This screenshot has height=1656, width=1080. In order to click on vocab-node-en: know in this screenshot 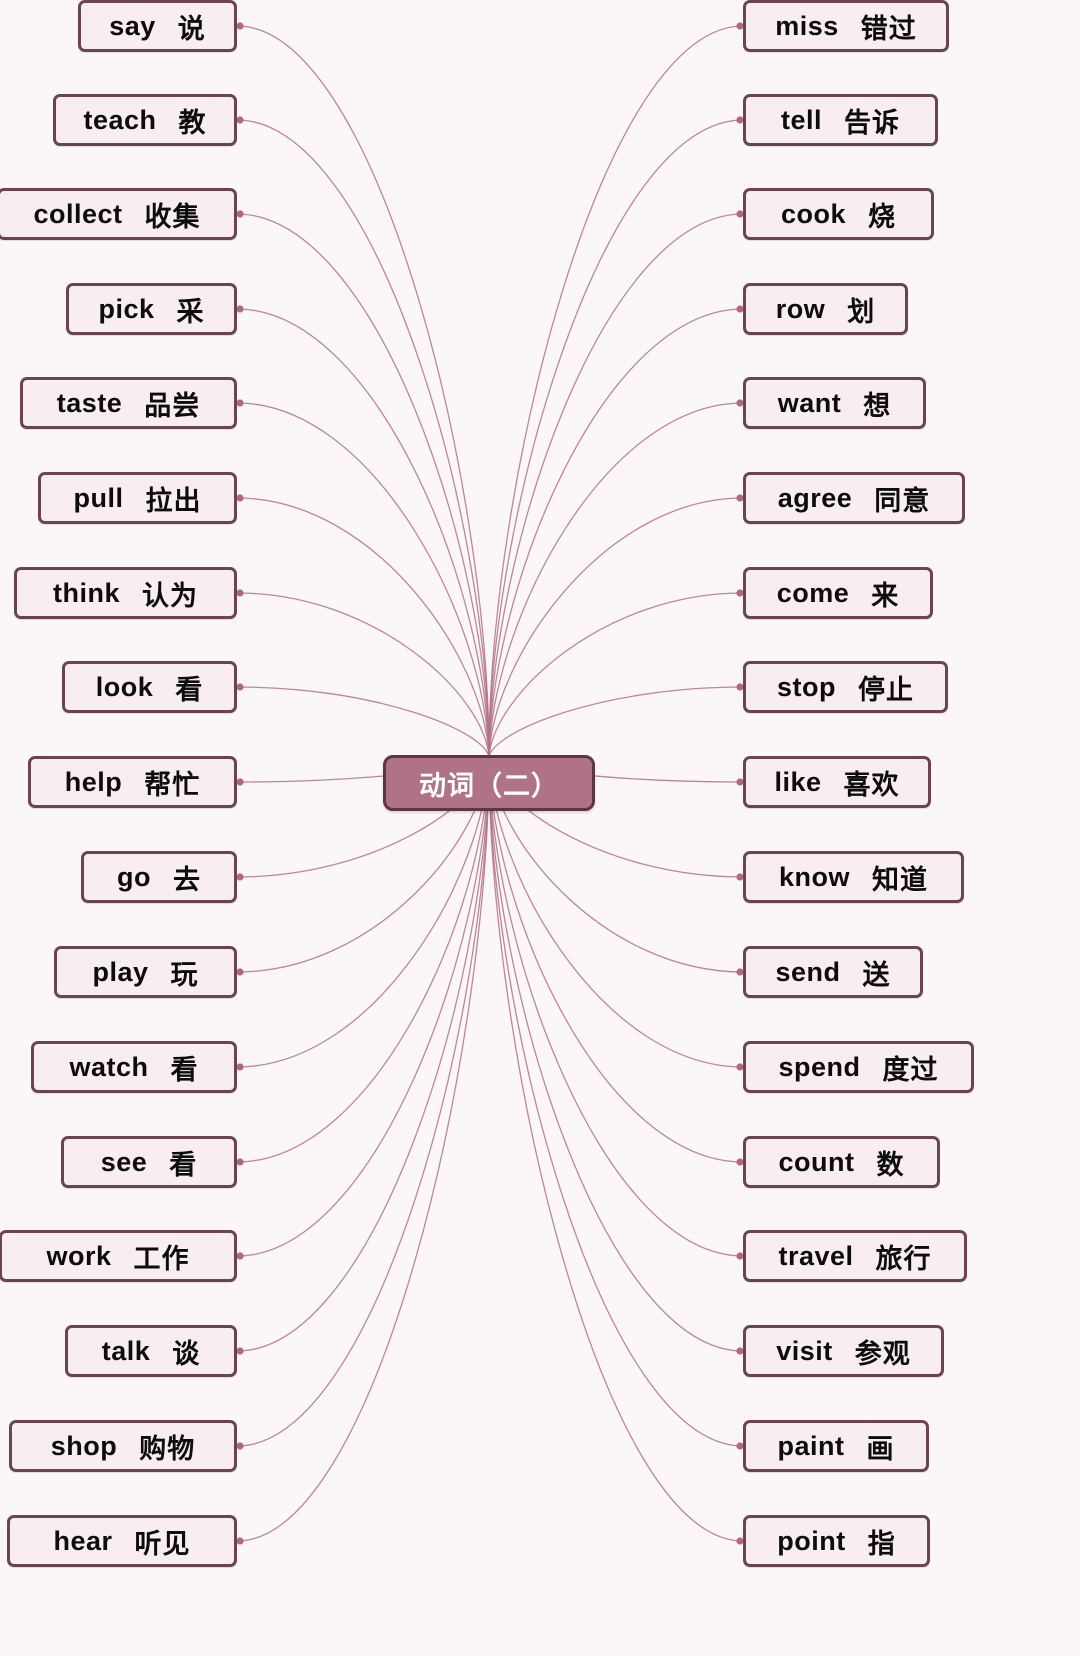, I will do `click(814, 876)`.